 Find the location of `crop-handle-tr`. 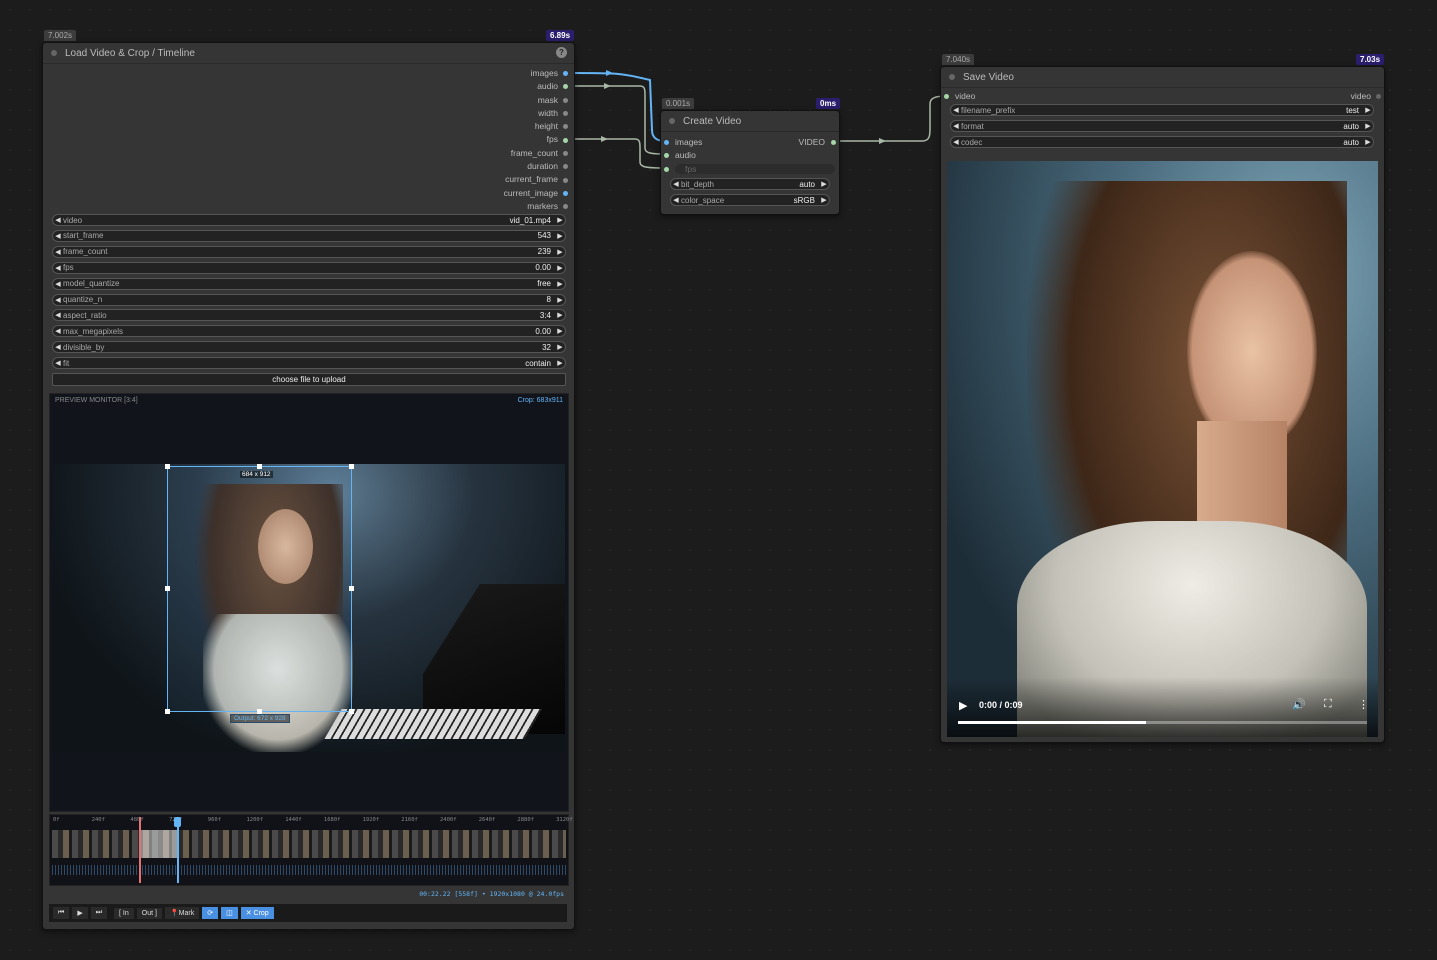

crop-handle-tr is located at coordinates (351, 466).